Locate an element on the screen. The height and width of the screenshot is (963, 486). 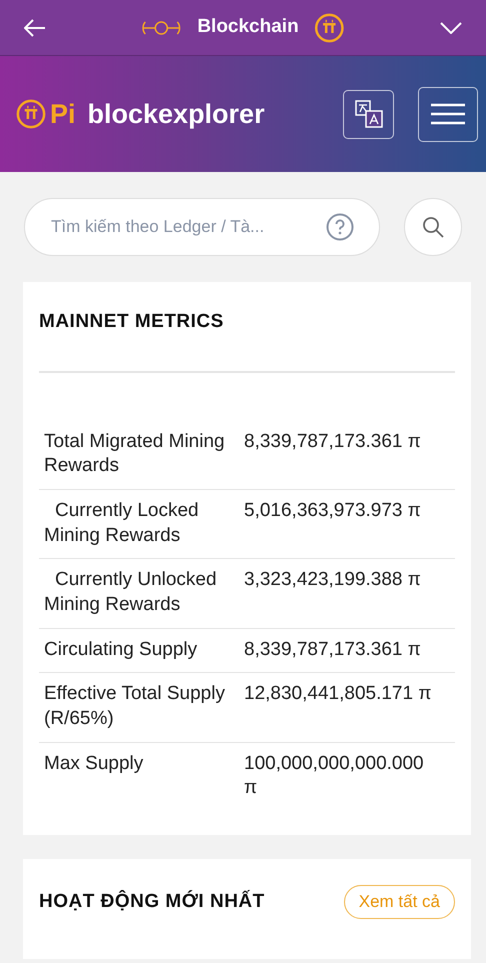
metric-value: 100,000,000,000.000 π is located at coordinates (334, 776).